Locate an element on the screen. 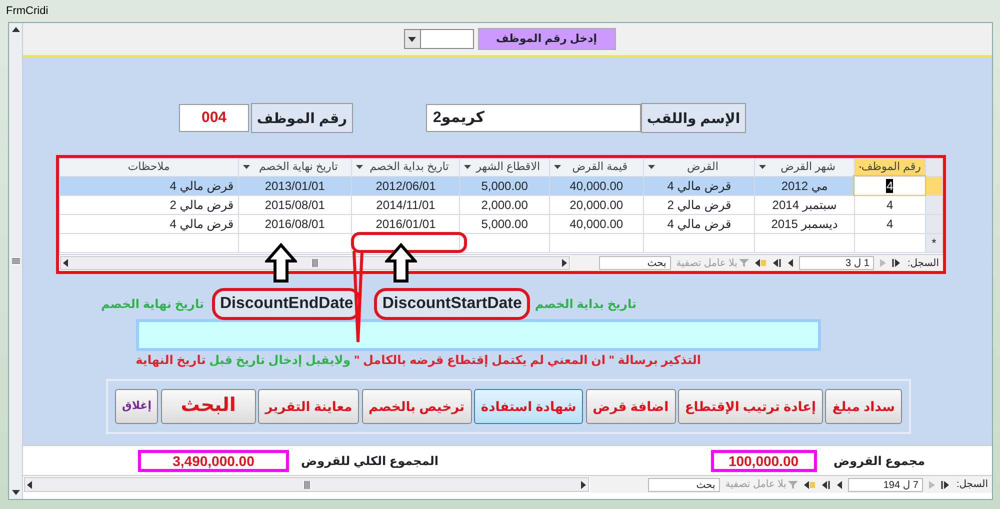  vertical-scrollbar is located at coordinates (16, 261).